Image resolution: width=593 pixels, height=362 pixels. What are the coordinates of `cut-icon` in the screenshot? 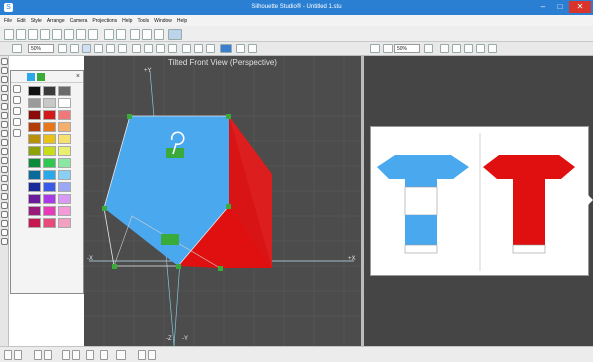 It's located at (69, 34).